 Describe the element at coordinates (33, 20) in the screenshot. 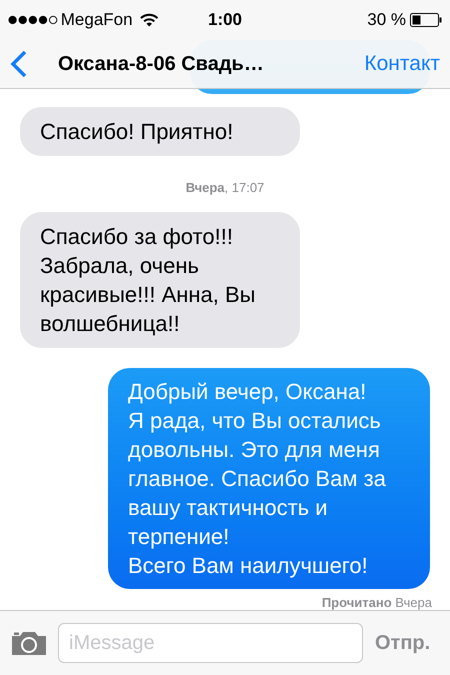

I see `signal-icon` at that location.